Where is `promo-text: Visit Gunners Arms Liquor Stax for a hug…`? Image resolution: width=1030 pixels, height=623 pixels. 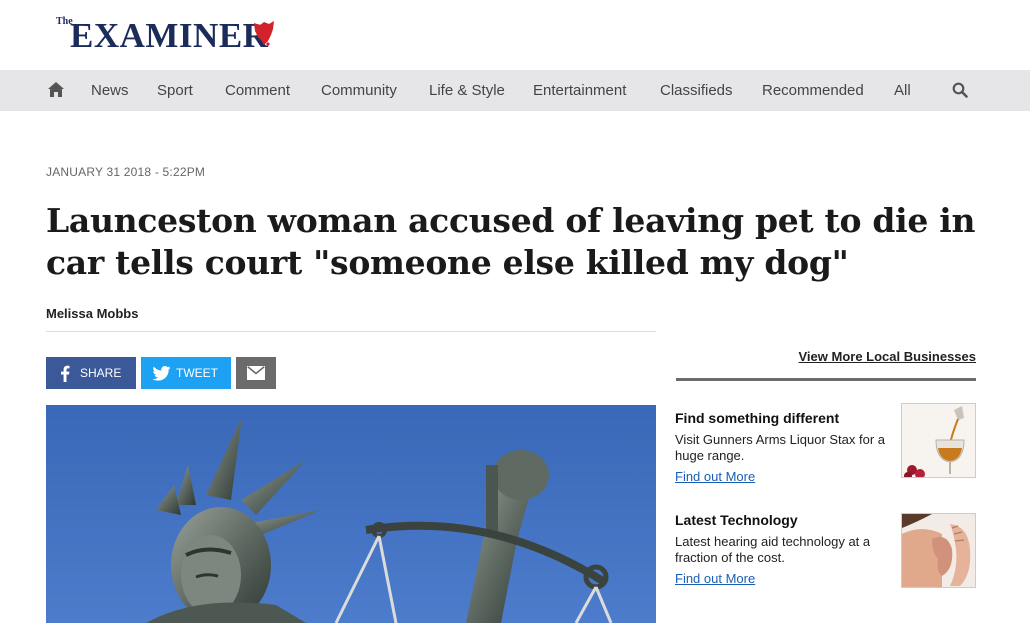 promo-text: Visit Gunners Arms Liquor Stax for a hug… is located at coordinates (780, 447).